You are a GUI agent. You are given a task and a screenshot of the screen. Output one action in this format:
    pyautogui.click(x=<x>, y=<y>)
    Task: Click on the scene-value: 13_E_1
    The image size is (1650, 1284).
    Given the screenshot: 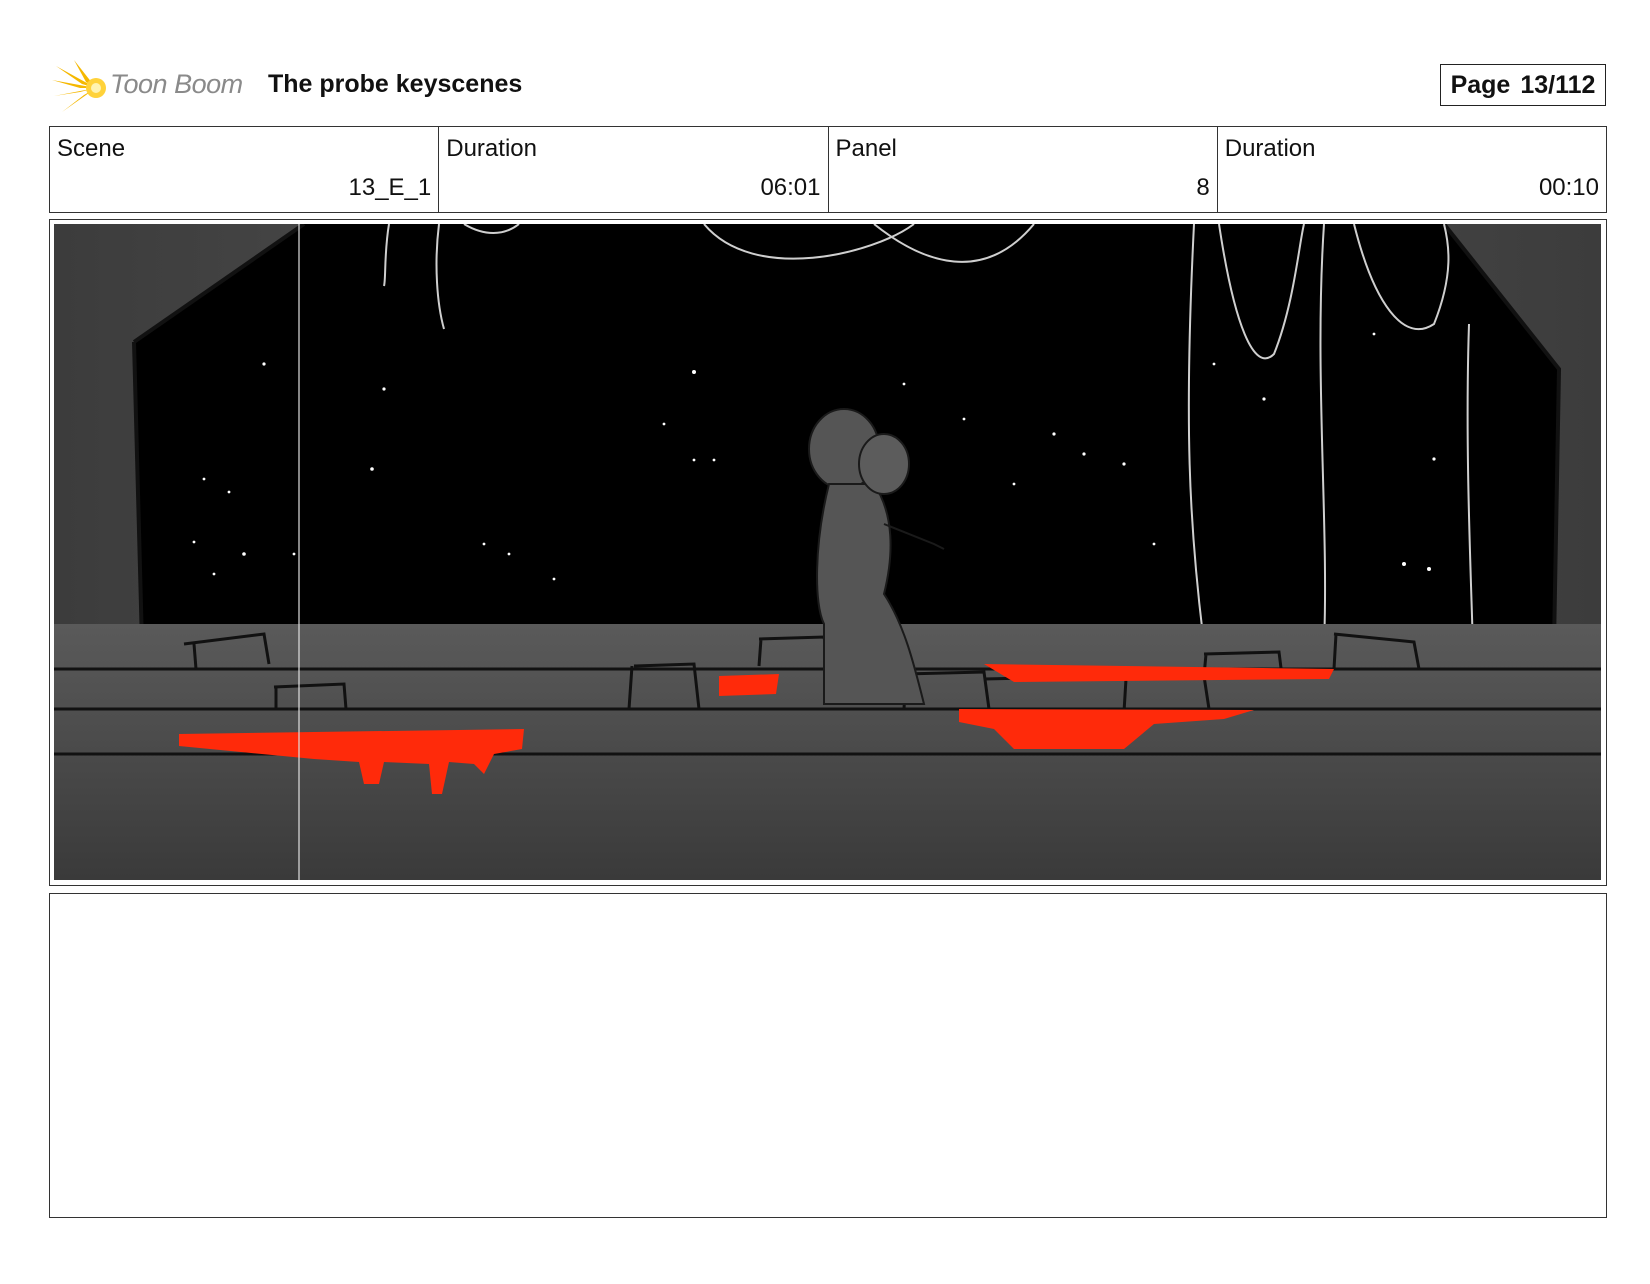 What is the action you would take?
    pyautogui.click(x=390, y=187)
    